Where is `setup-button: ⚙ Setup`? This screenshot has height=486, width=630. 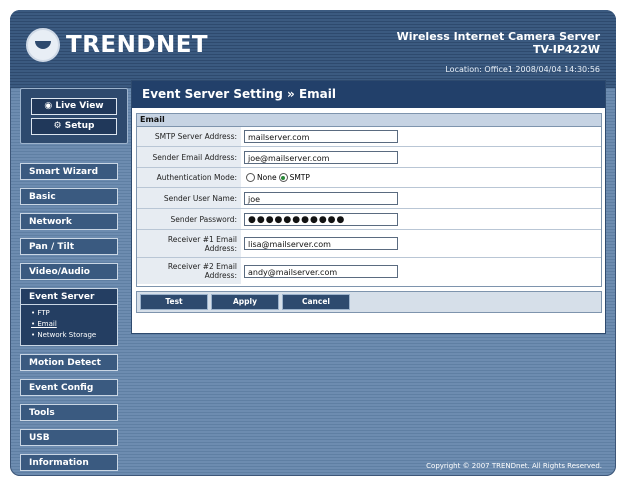
setup-button: ⚙ Setup is located at coordinates (74, 126).